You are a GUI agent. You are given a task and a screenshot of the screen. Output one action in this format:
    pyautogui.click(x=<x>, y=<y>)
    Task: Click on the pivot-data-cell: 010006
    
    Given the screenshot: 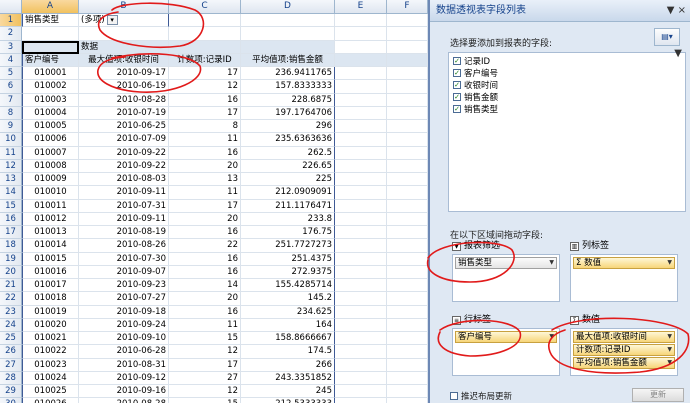 What is the action you would take?
    pyautogui.click(x=50, y=140)
    